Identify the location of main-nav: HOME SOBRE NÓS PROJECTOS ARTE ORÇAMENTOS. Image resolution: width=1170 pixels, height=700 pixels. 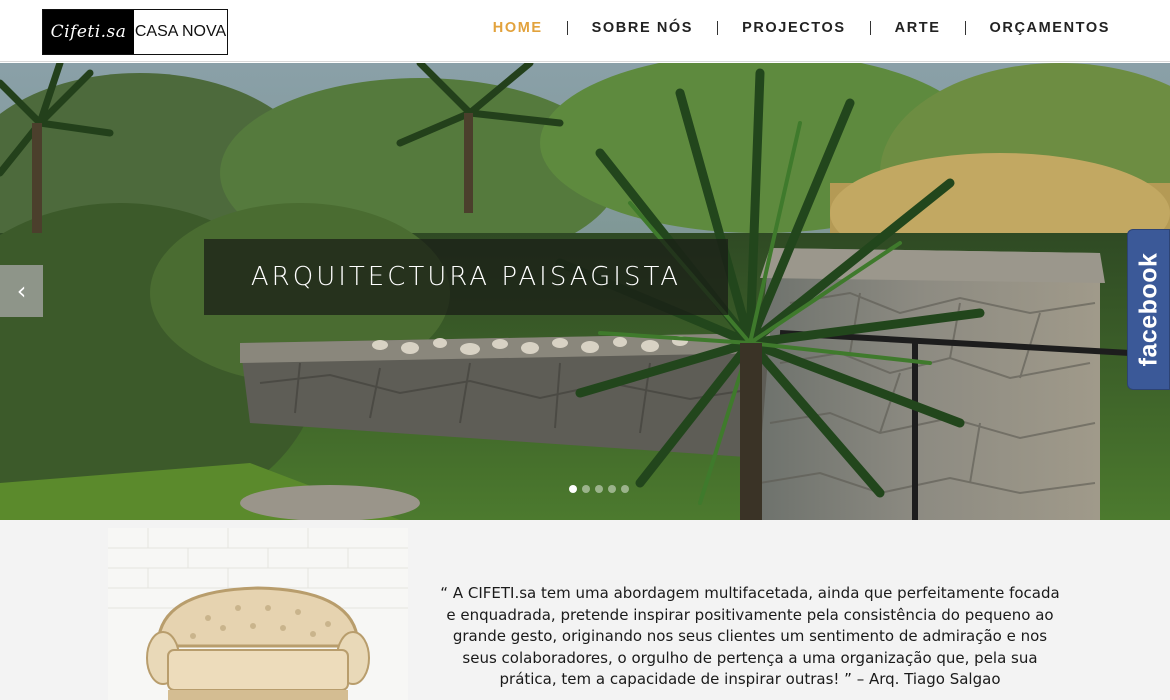
(801, 28).